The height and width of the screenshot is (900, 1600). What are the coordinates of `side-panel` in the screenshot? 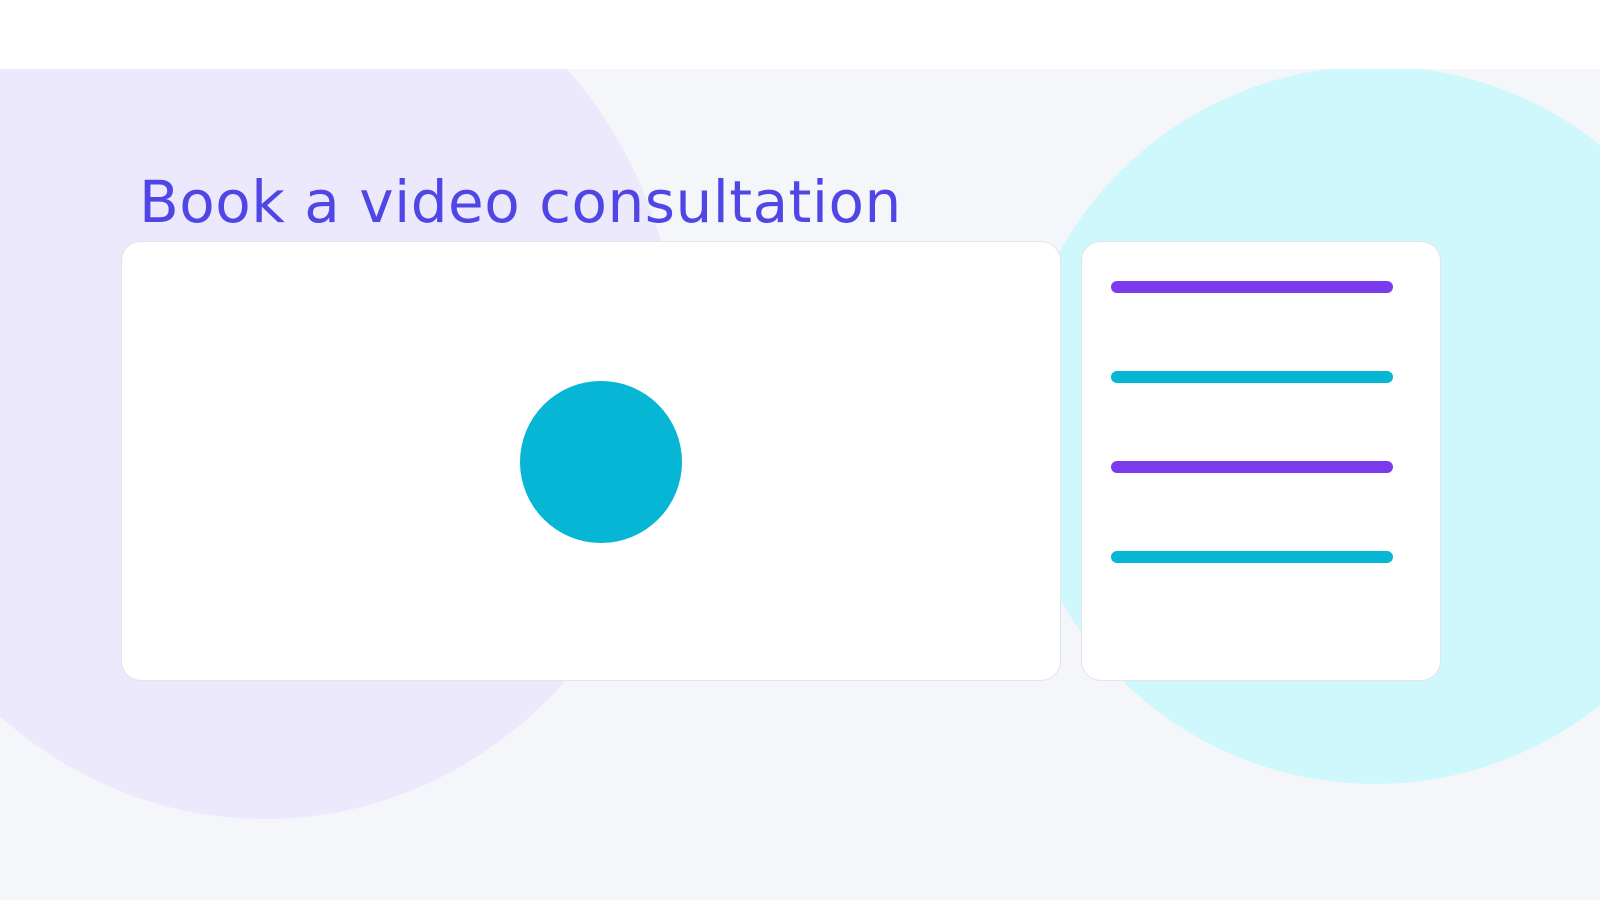 It's located at (1261, 461).